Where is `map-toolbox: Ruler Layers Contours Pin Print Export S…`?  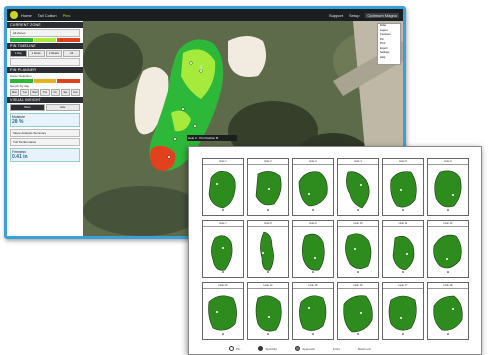 map-toolbox: Ruler Layers Contours Pin Print Export S… is located at coordinates (389, 44).